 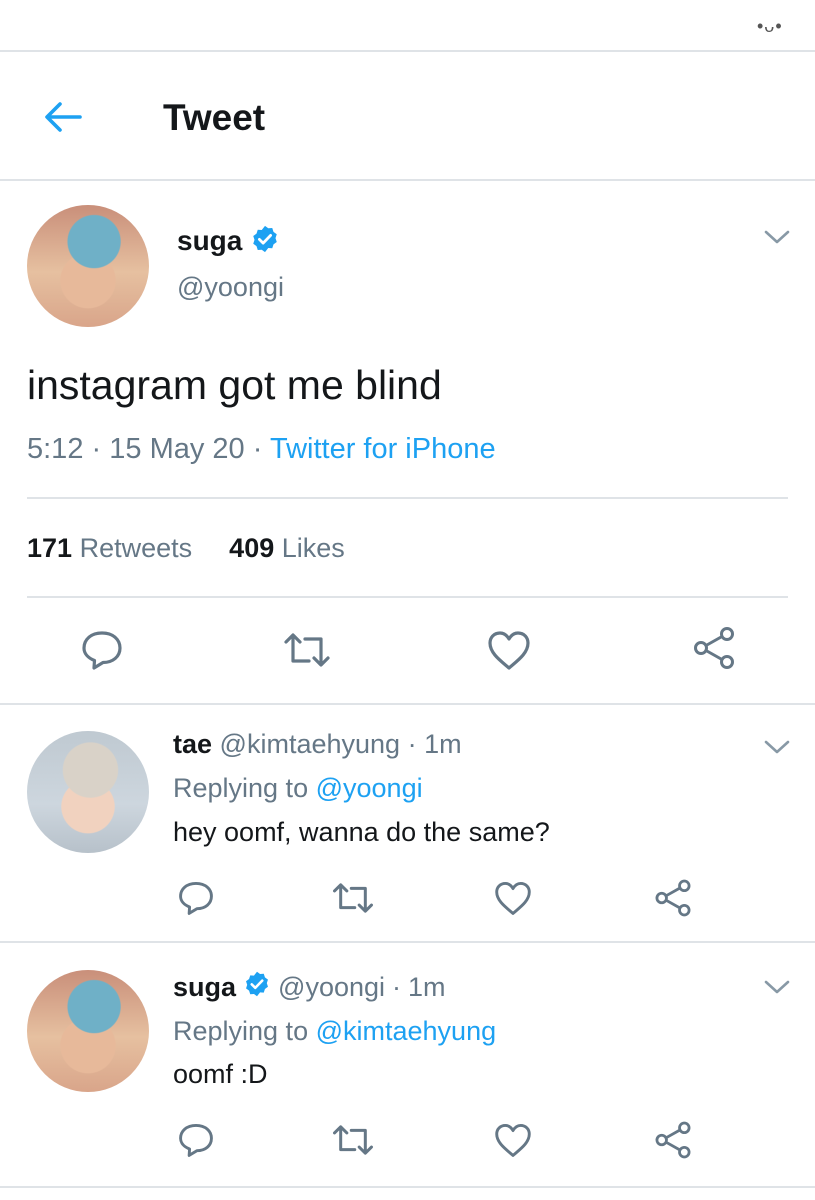 What do you see at coordinates (177, 449) in the screenshot?
I see `tweet-date: 15 May 20` at bounding box center [177, 449].